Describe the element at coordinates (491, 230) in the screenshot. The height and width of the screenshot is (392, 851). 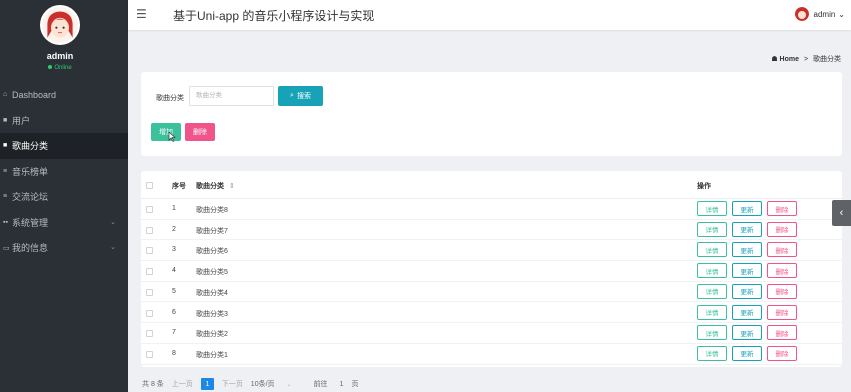
I see `table-row: 2 歌曲分类7 详情 更新 删除` at that location.